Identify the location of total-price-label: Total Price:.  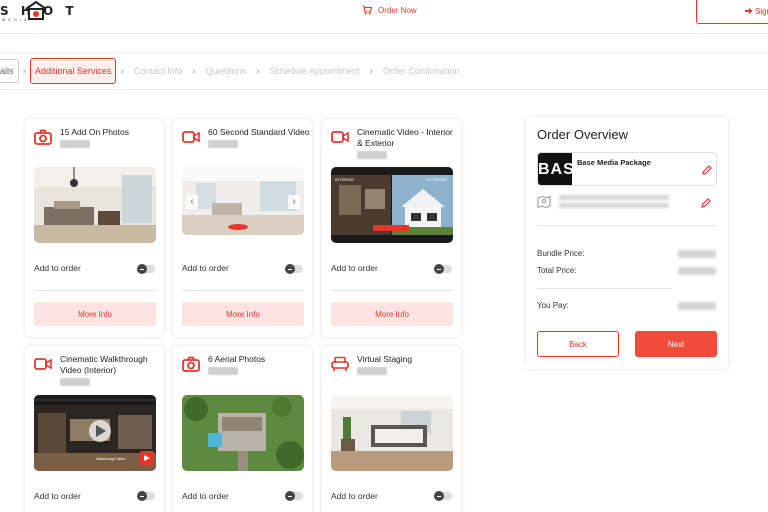
(557, 270).